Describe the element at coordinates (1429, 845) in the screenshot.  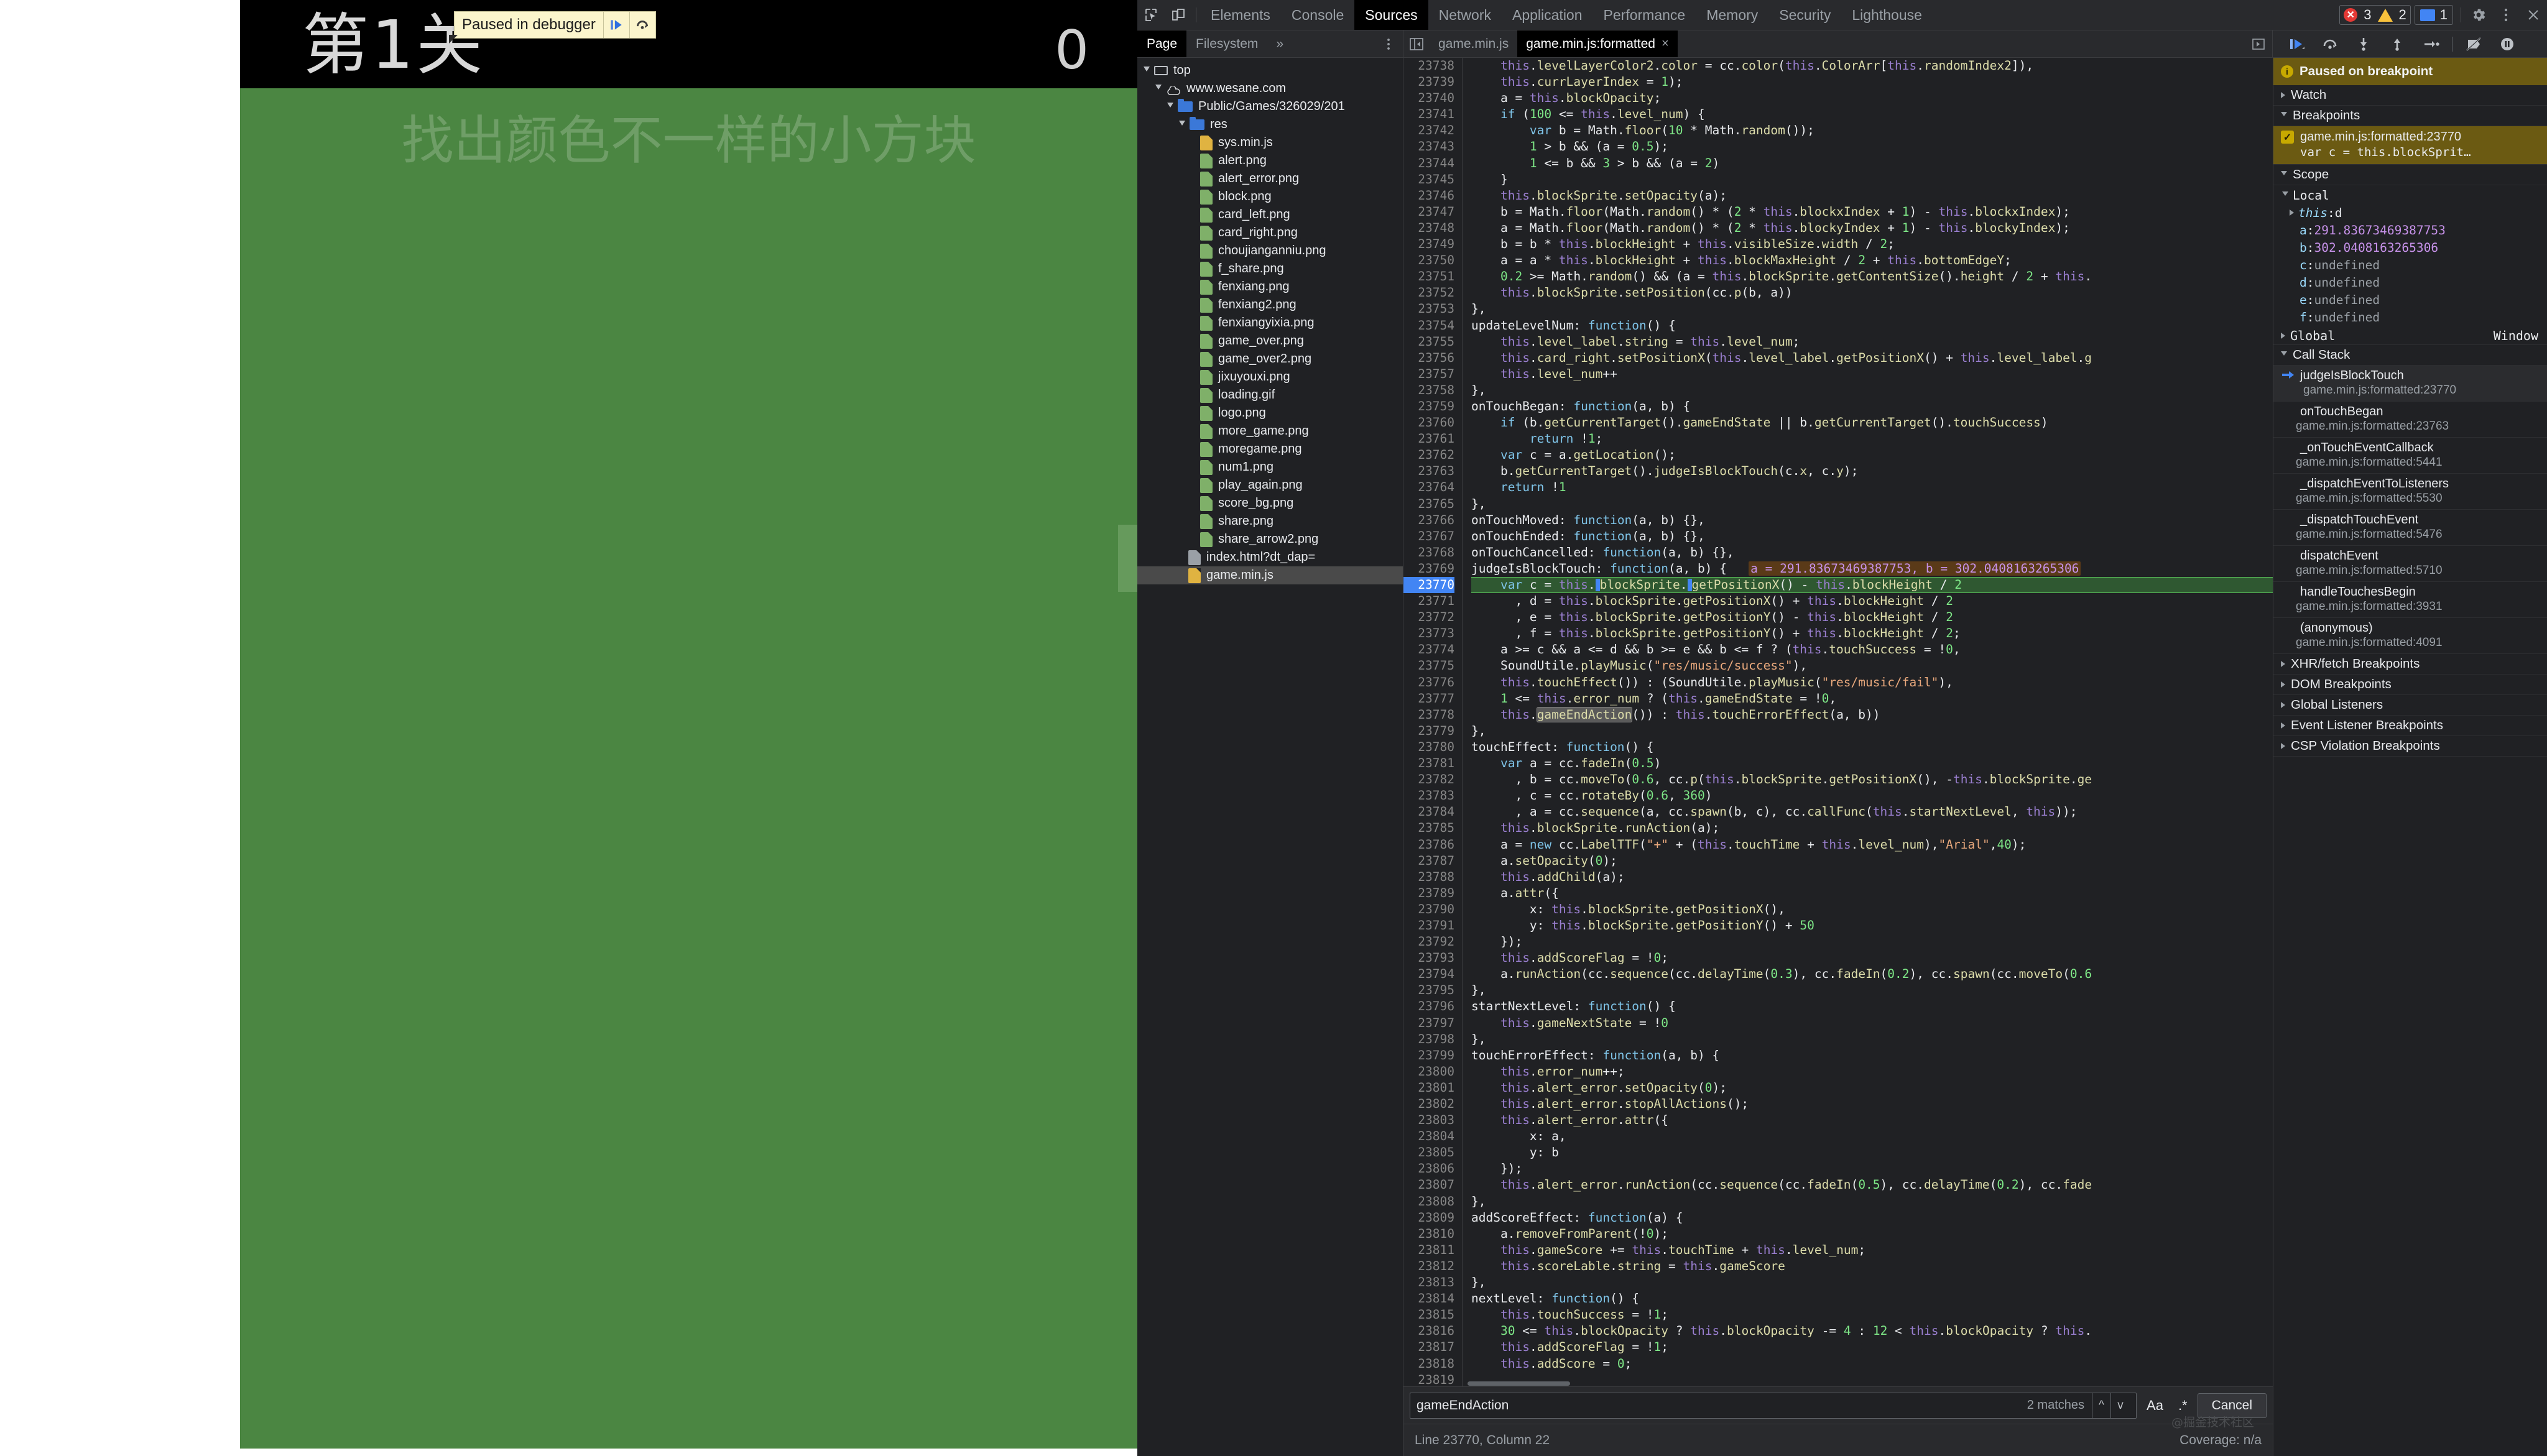
I see `line-number: 23786` at that location.